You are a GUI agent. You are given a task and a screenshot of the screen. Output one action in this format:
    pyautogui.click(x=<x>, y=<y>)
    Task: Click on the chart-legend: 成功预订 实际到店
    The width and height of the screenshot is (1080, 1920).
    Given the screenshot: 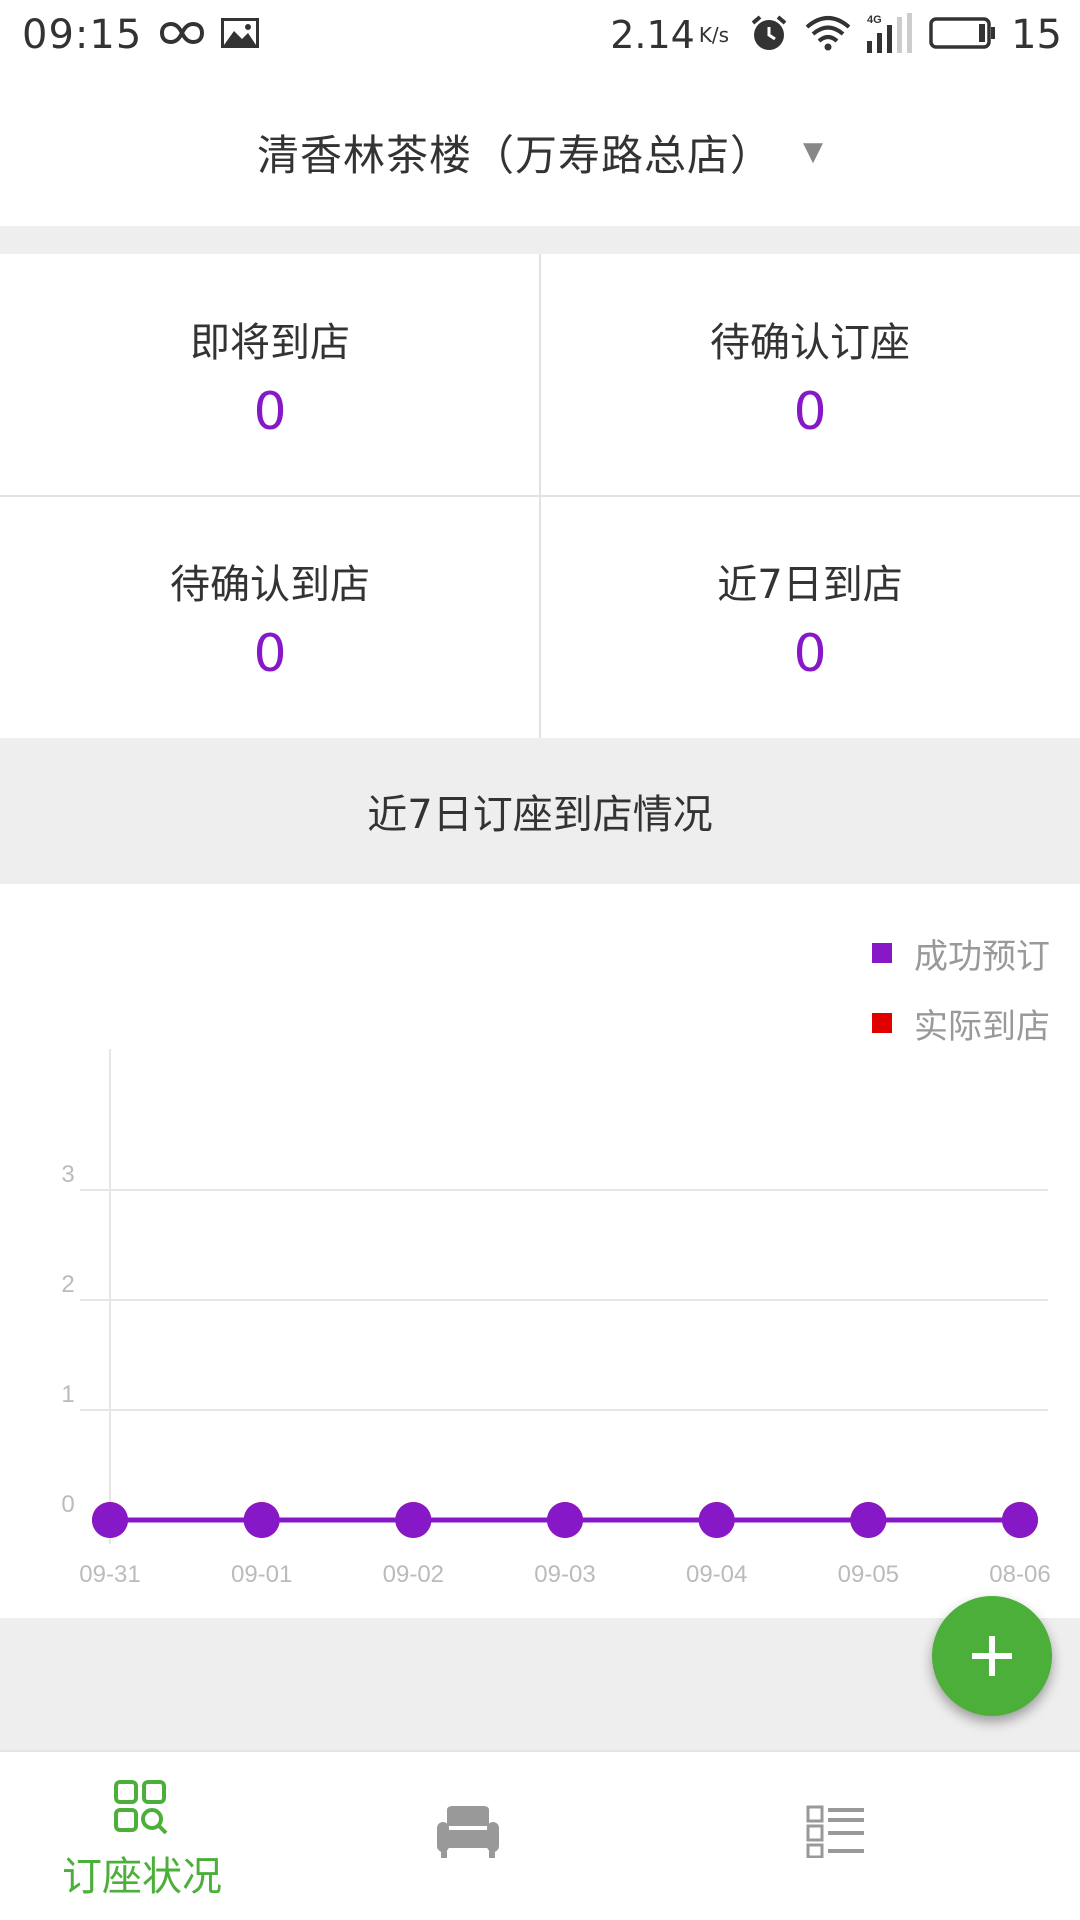 What is the action you would take?
    pyautogui.click(x=961, y=988)
    